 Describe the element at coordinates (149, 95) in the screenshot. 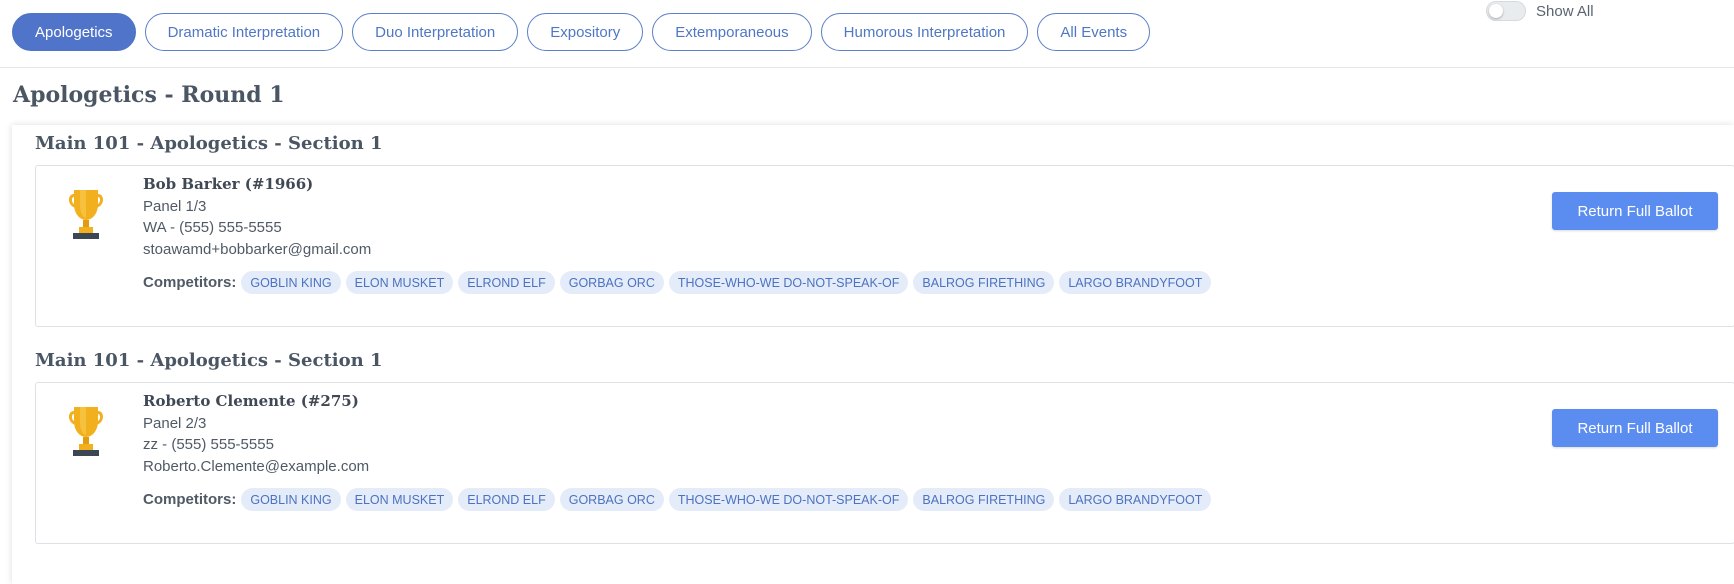

I see `round-title: Apologetics - Round 1` at that location.